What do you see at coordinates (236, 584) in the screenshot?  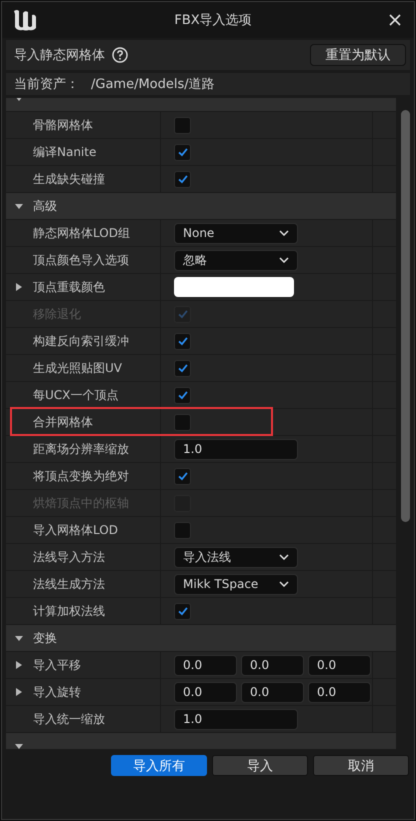 I see `dropdown: Mikk TSpace` at bounding box center [236, 584].